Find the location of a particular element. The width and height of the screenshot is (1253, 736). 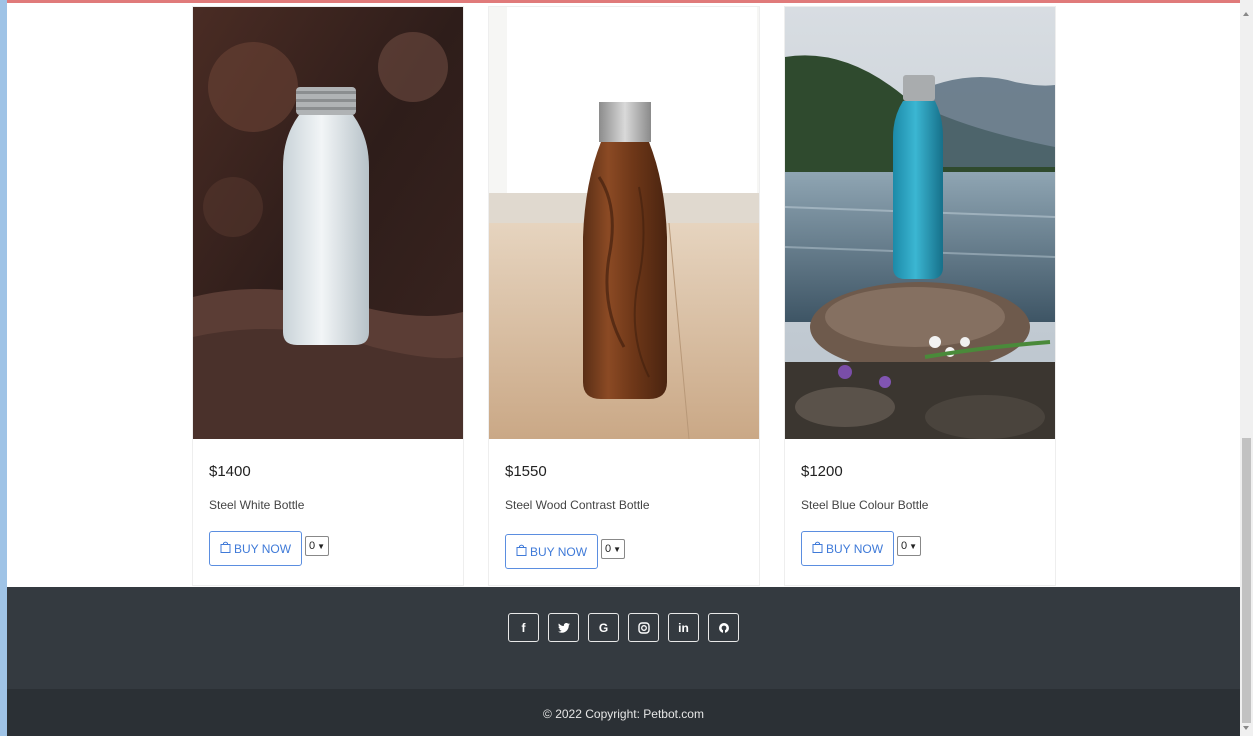

social-links: f G in is located at coordinates (623, 627).